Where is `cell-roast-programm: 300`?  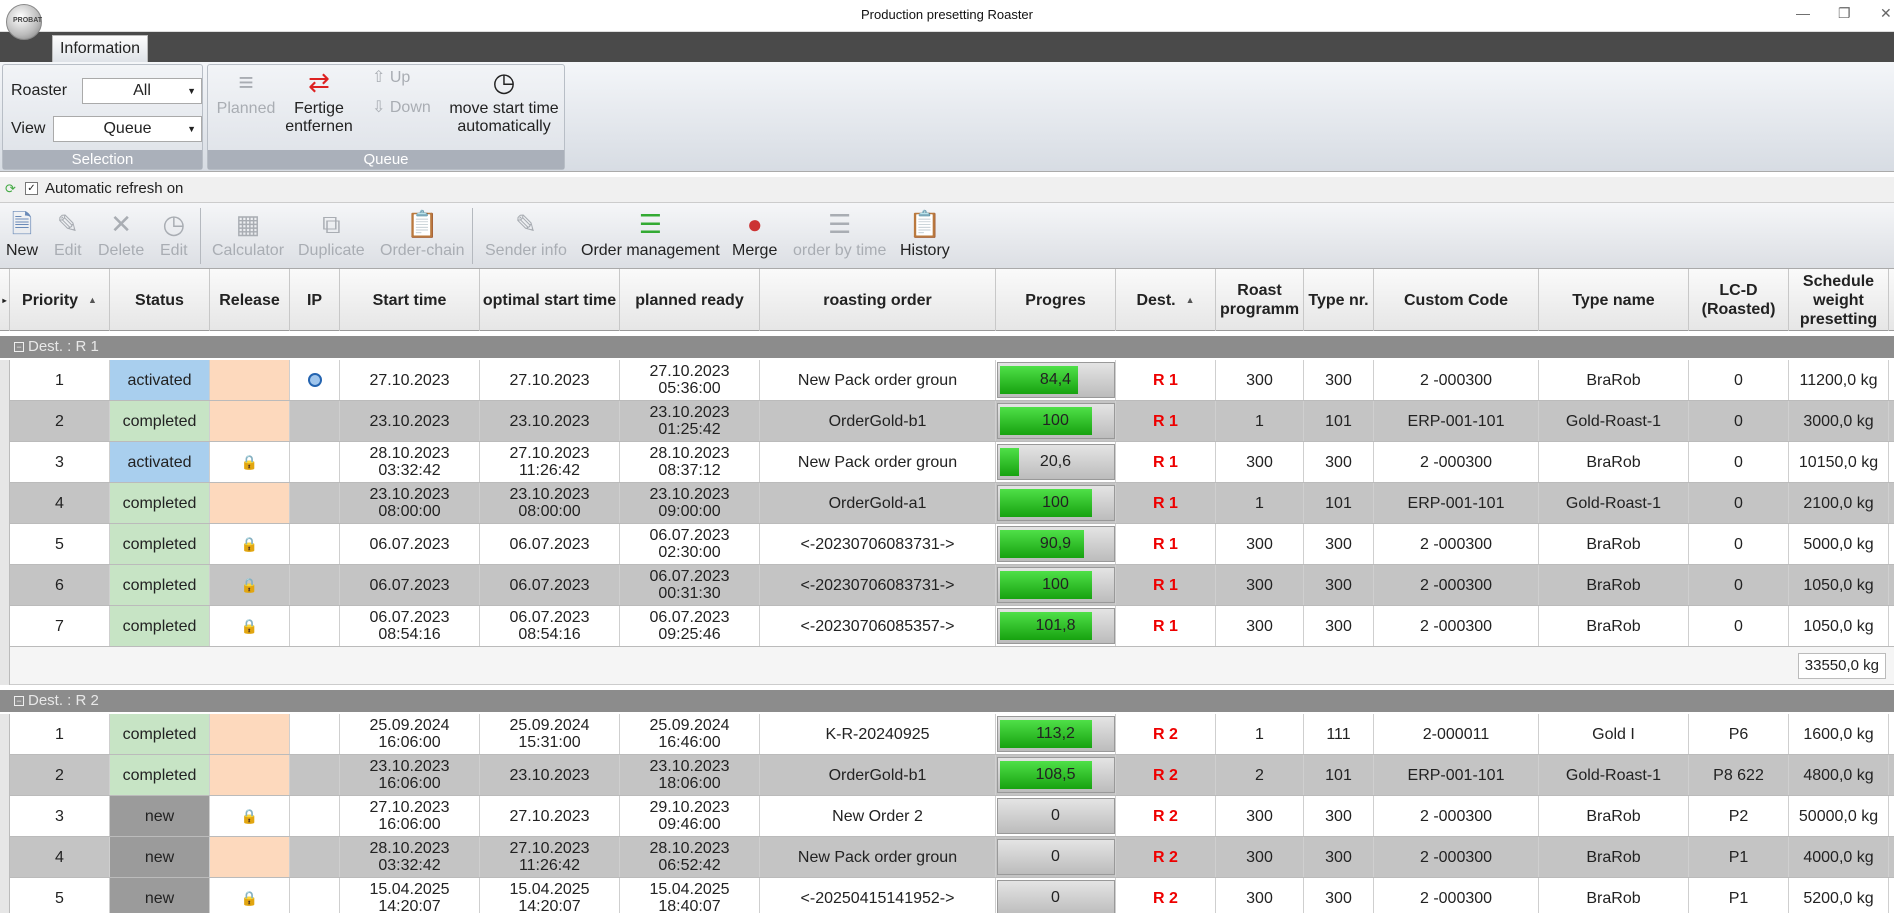 cell-roast-programm: 300 is located at coordinates (1260, 895).